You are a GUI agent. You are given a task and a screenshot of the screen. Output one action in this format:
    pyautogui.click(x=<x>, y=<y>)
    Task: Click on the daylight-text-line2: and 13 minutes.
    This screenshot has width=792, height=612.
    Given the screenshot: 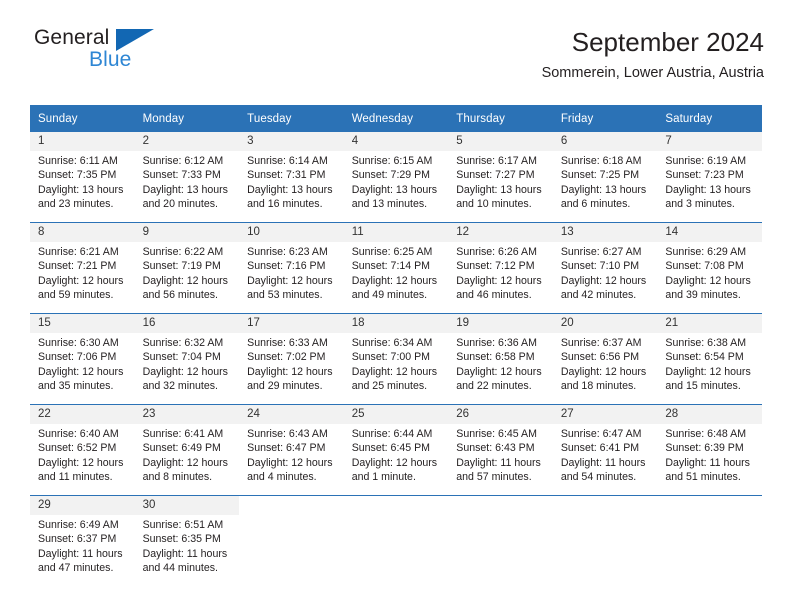 What is the action you would take?
    pyautogui.click(x=389, y=203)
    